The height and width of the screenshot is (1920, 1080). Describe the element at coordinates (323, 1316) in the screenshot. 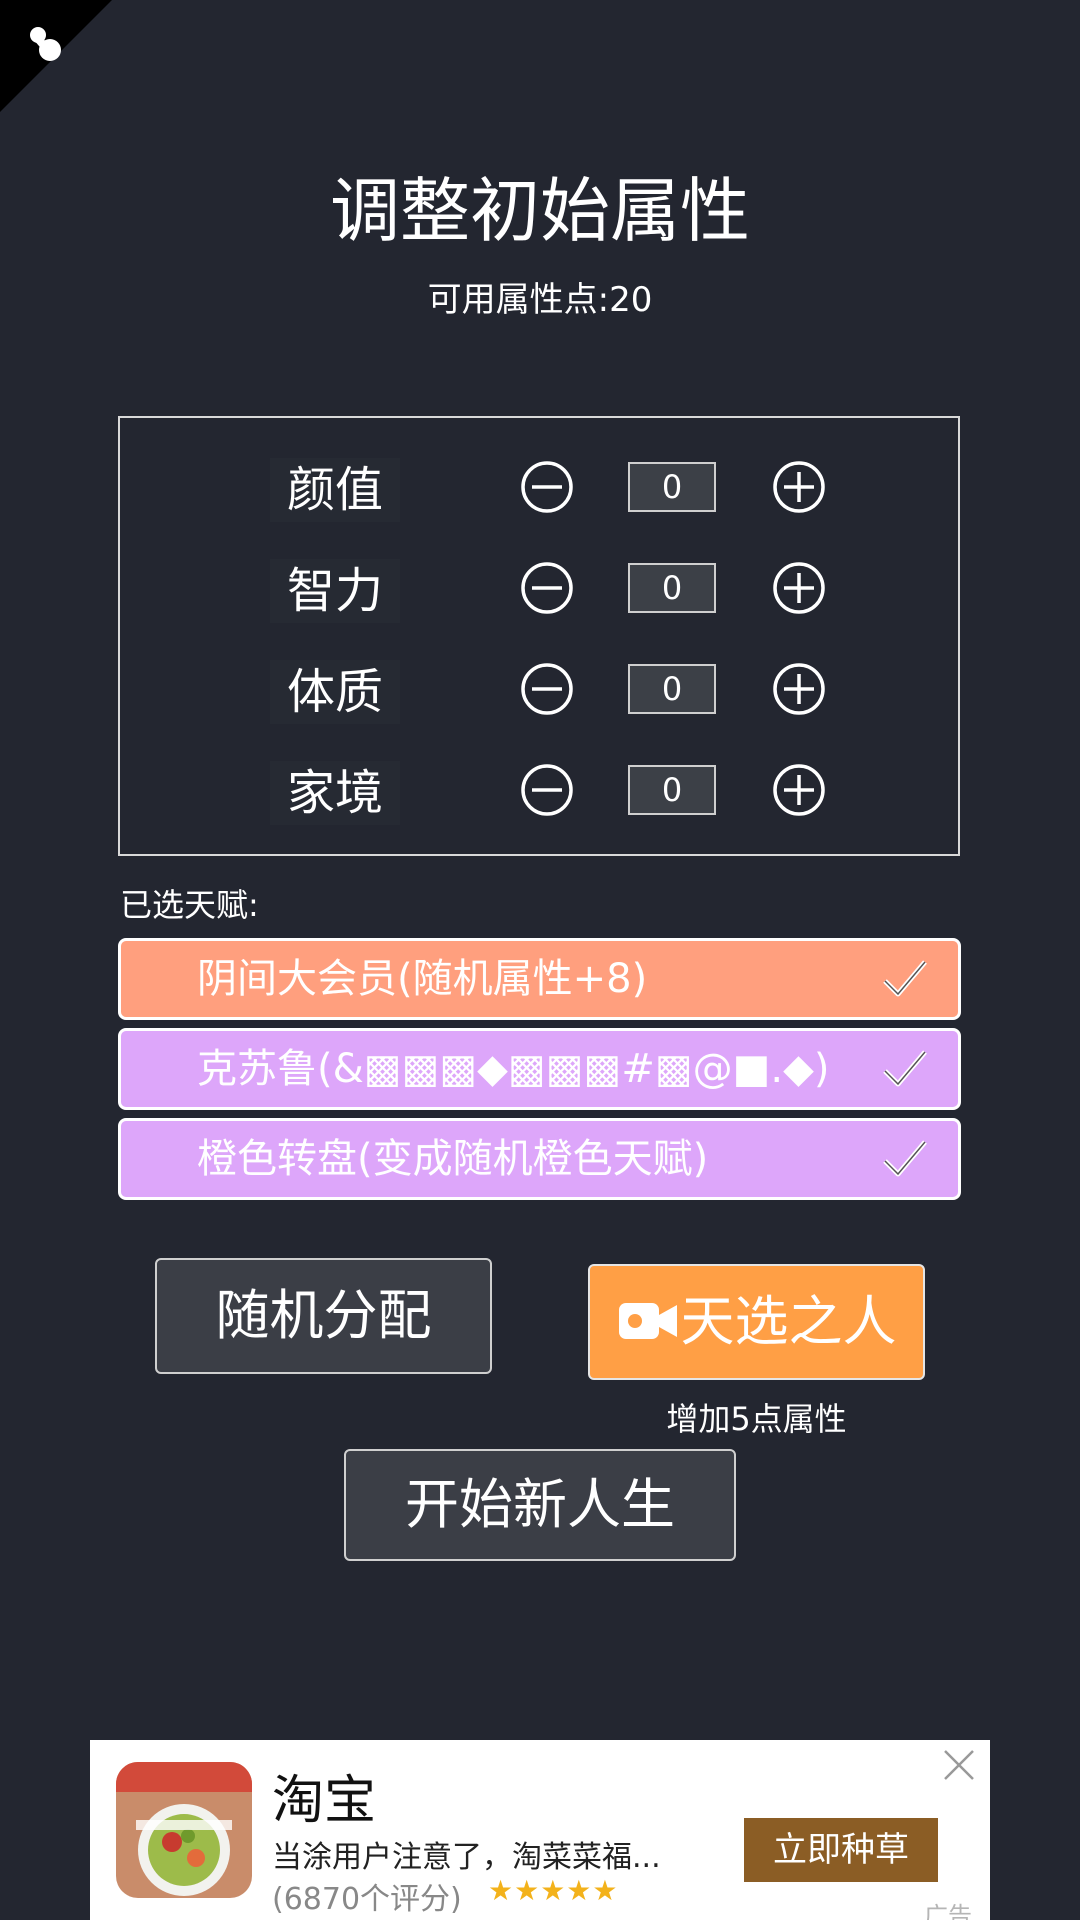

I see `random-allocate-button: 随机分配` at that location.